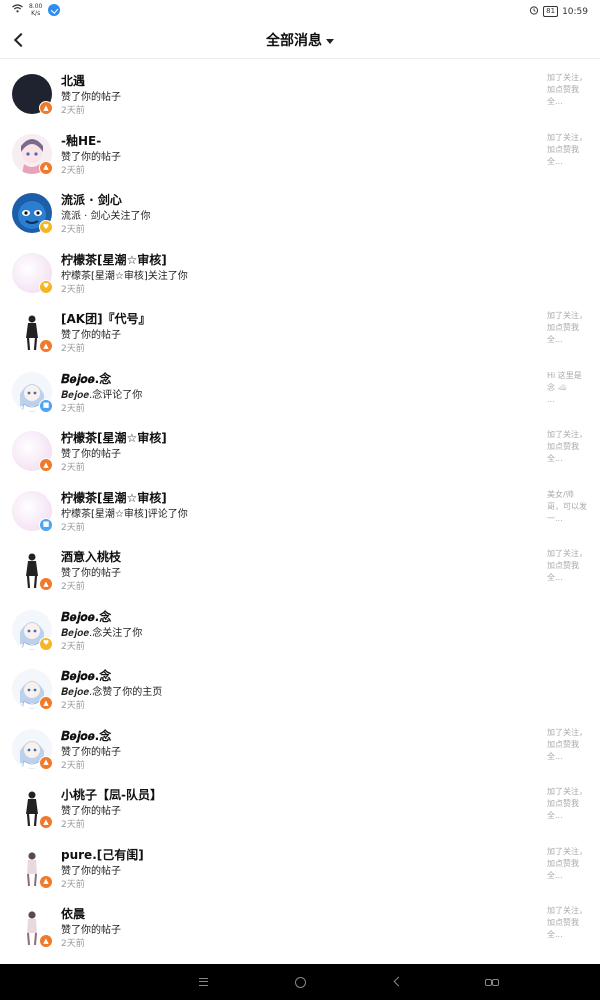 The height and width of the screenshot is (1000, 600). Describe the element at coordinates (73, 913) in the screenshot. I see `sender-name: 依晨` at that location.